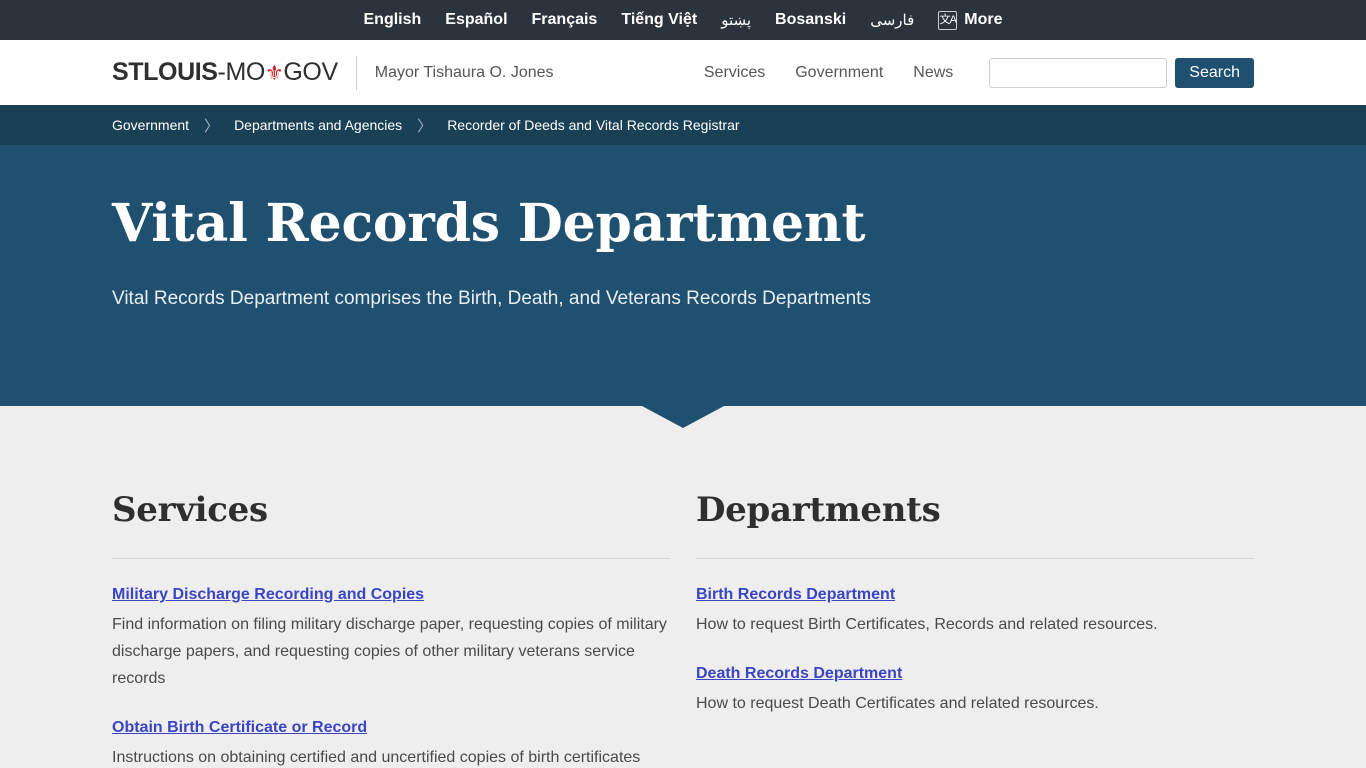 The width and height of the screenshot is (1366, 768). Describe the element at coordinates (1214, 72) in the screenshot. I see `search-button: Search` at that location.